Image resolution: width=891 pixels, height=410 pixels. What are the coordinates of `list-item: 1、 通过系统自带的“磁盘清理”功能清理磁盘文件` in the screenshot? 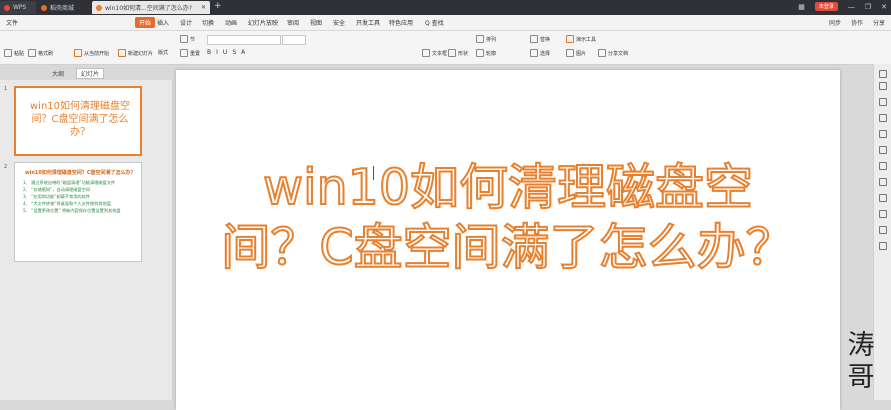 It's located at (69, 182).